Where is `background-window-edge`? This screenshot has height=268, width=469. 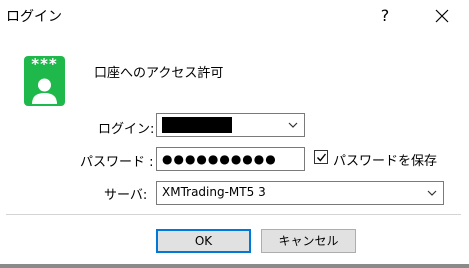
background-window-edge is located at coordinates (234, 266).